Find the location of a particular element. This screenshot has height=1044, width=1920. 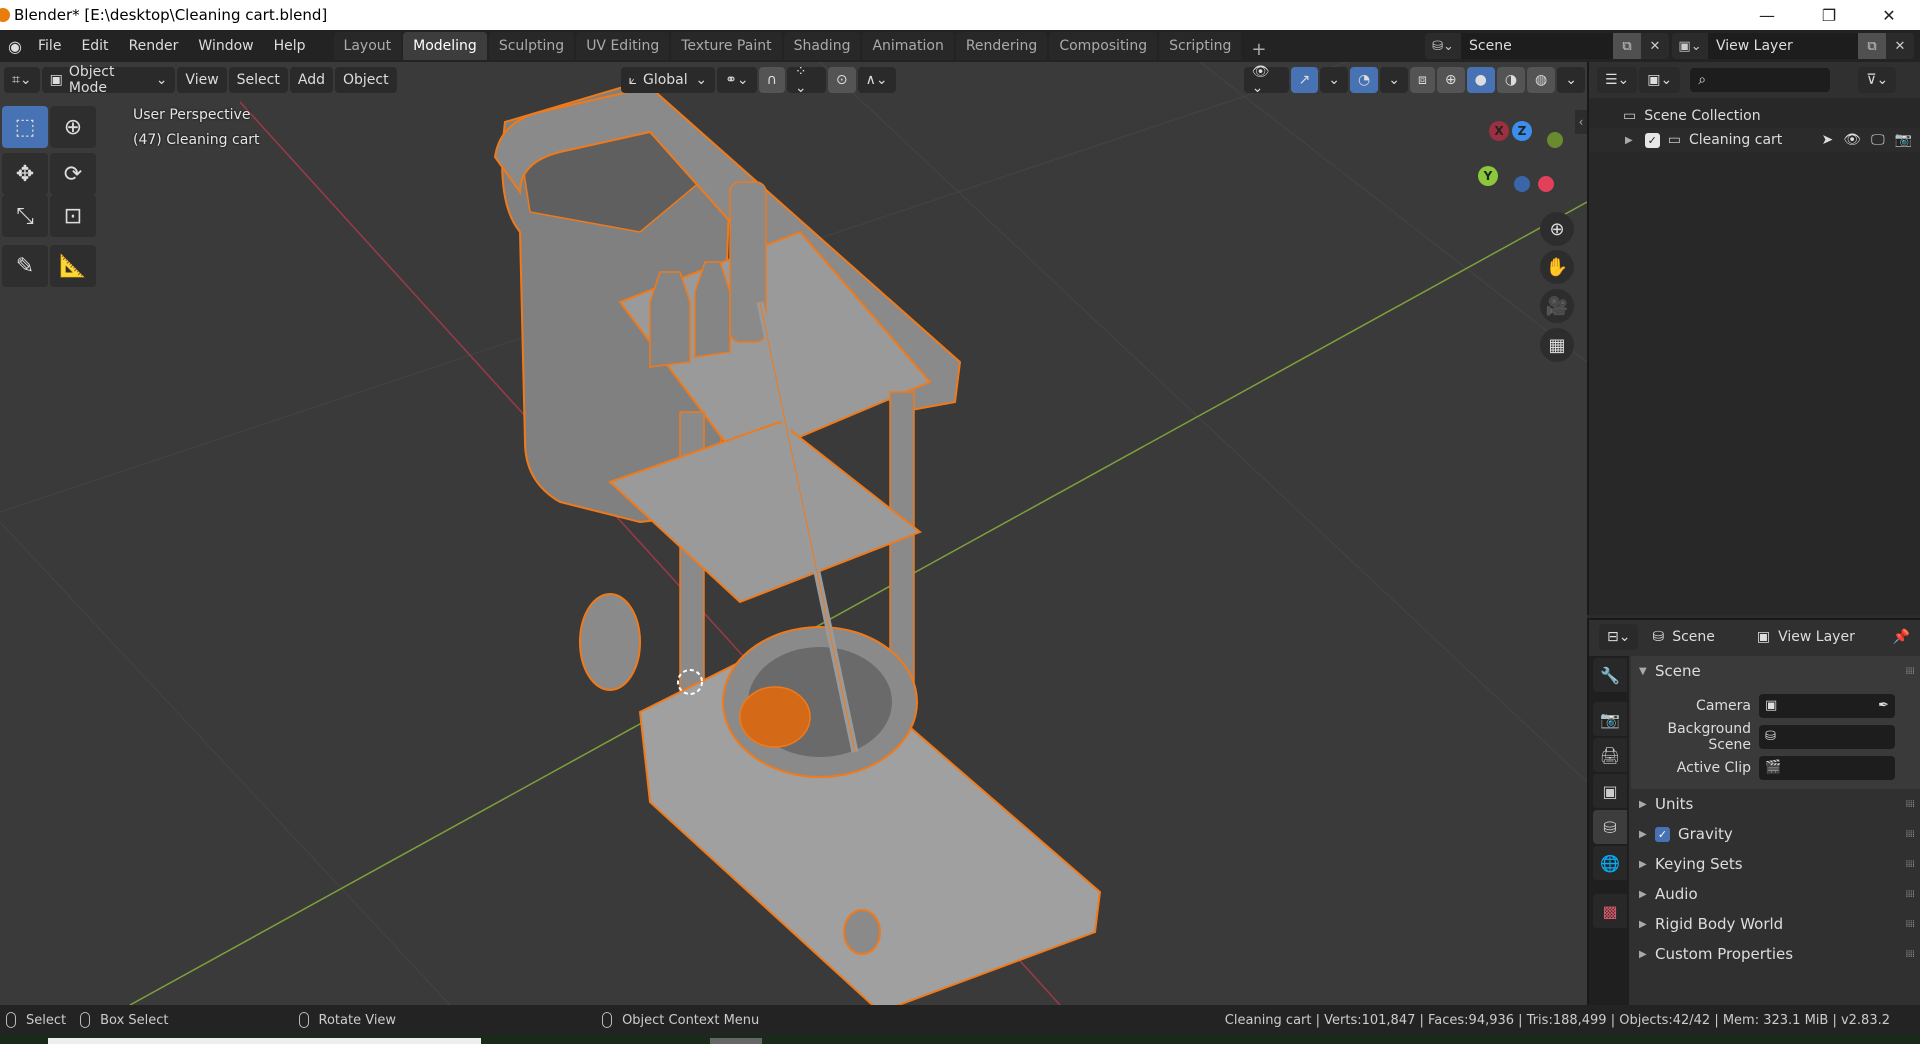

view-layer-name-field: View Layer is located at coordinates (1783, 46).